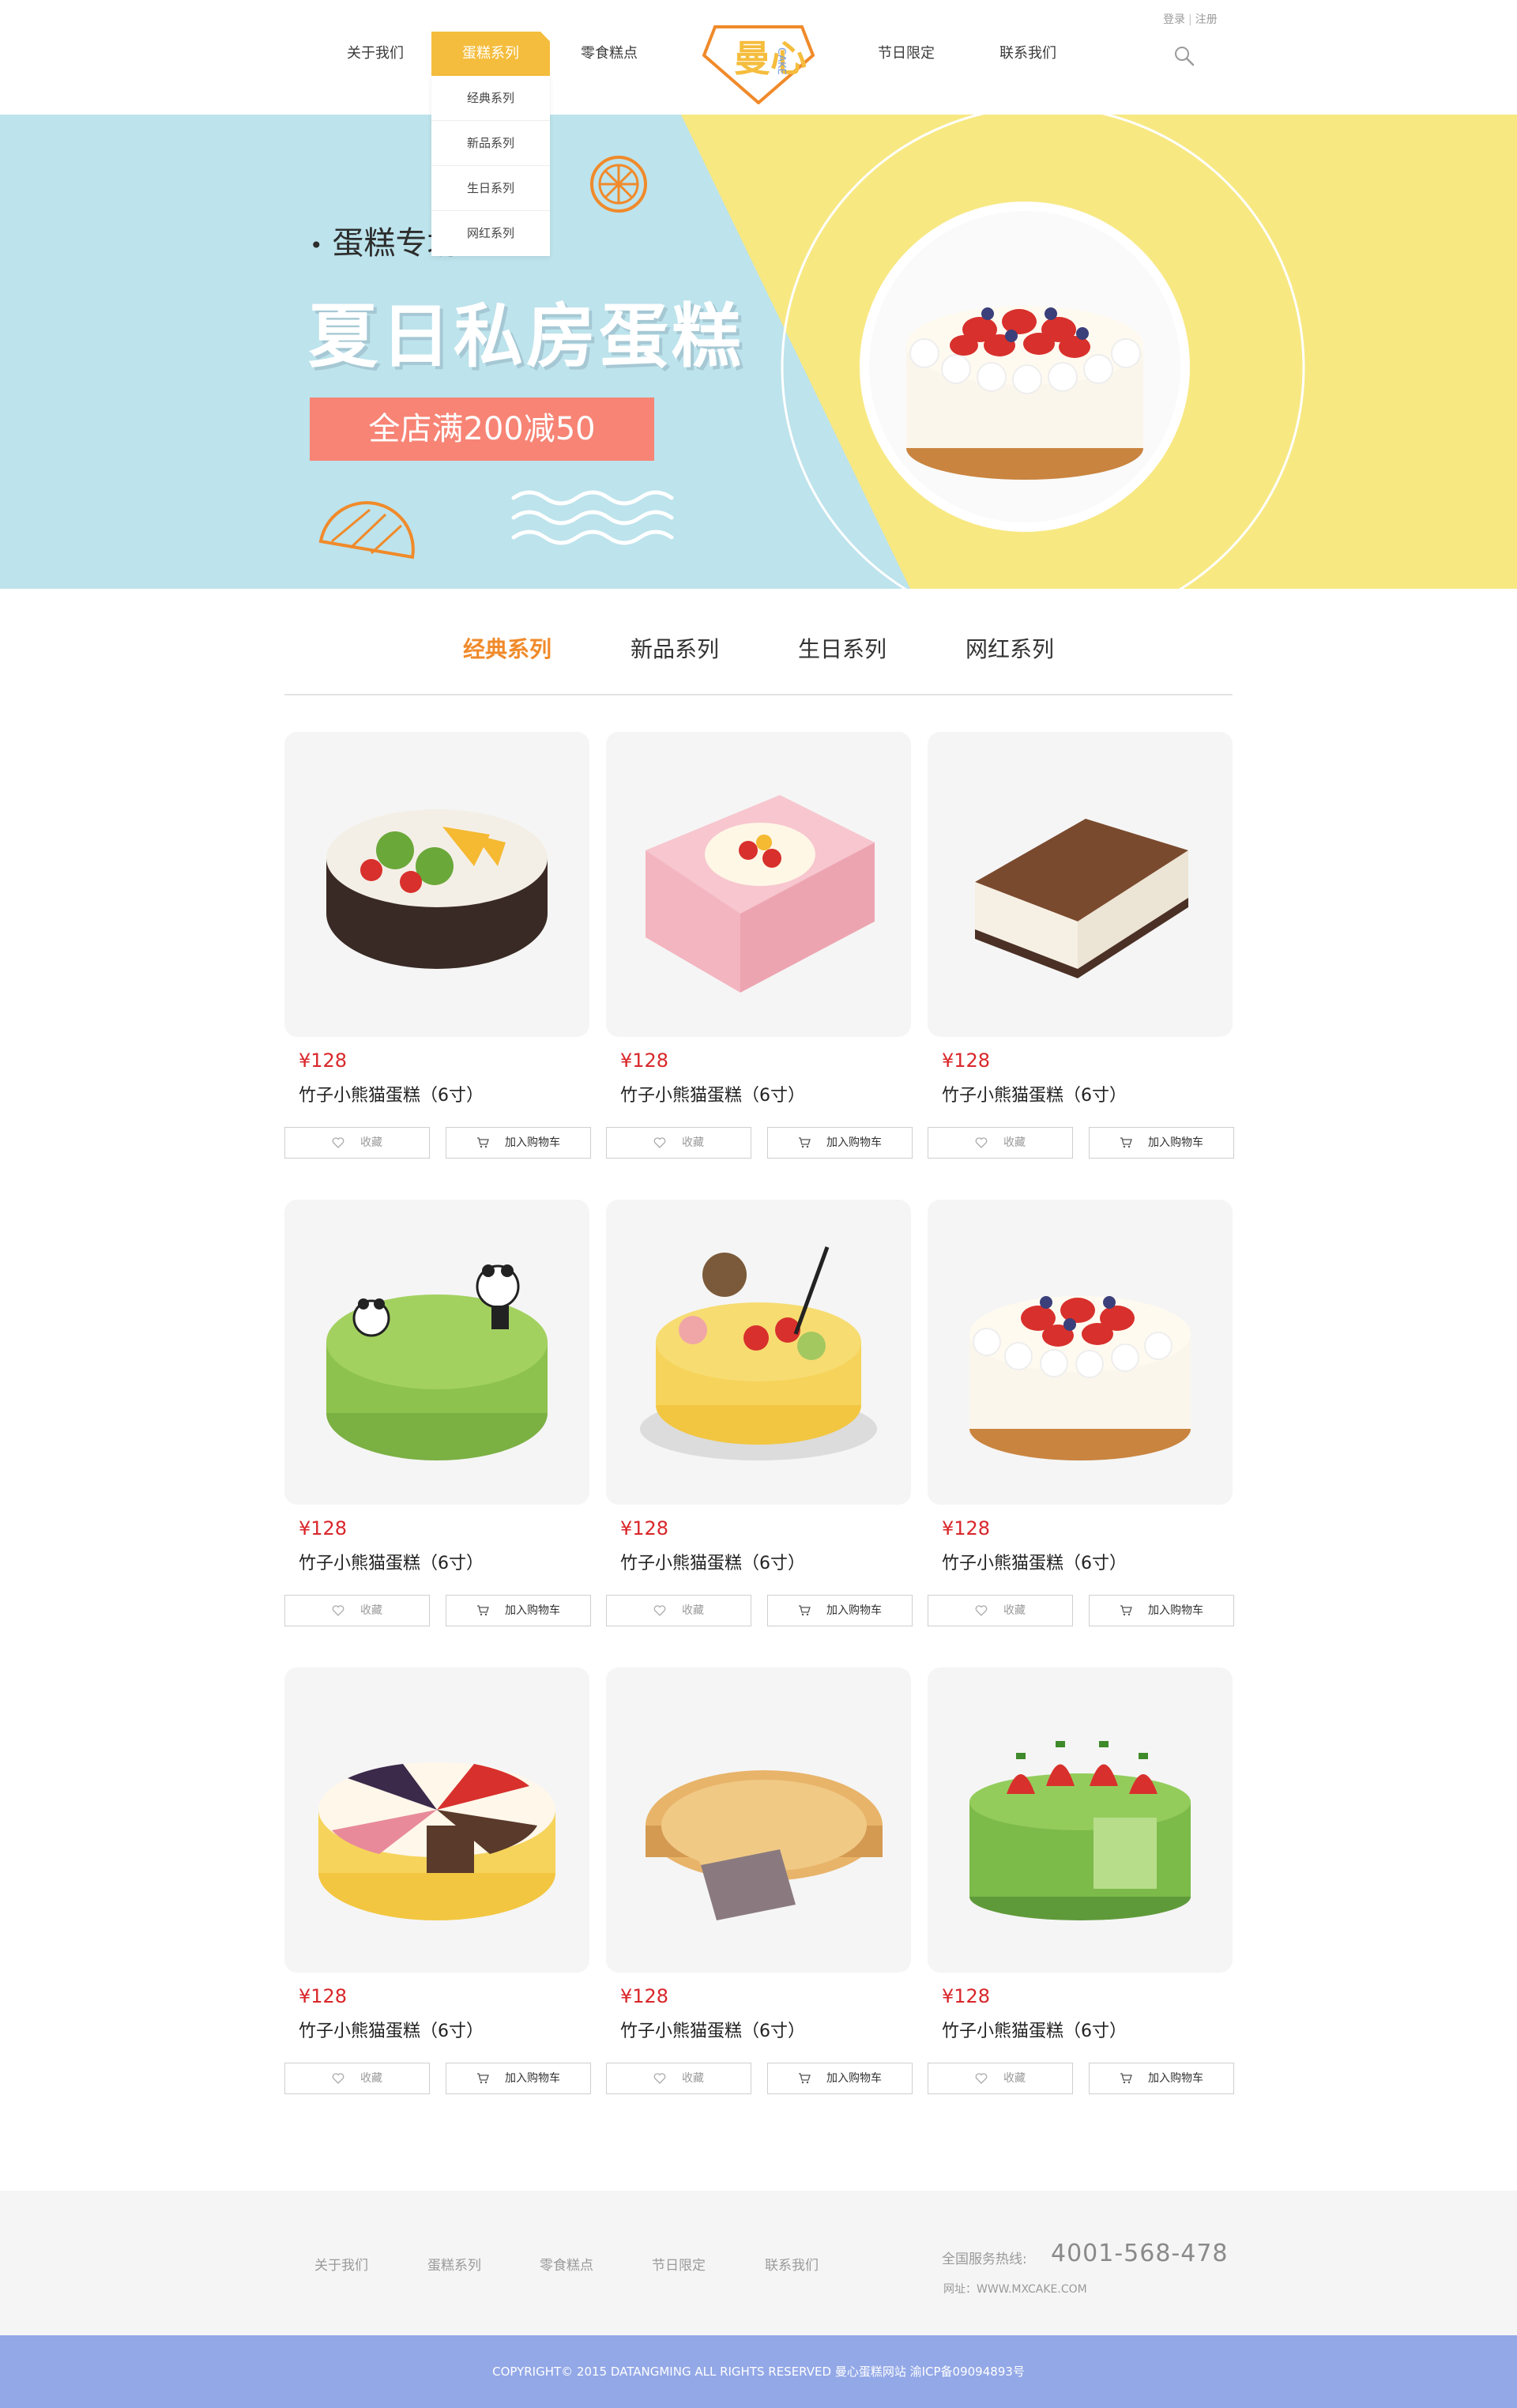 The image size is (1517, 2408). I want to click on nav-cake-series: 蛋糕系列, so click(491, 54).